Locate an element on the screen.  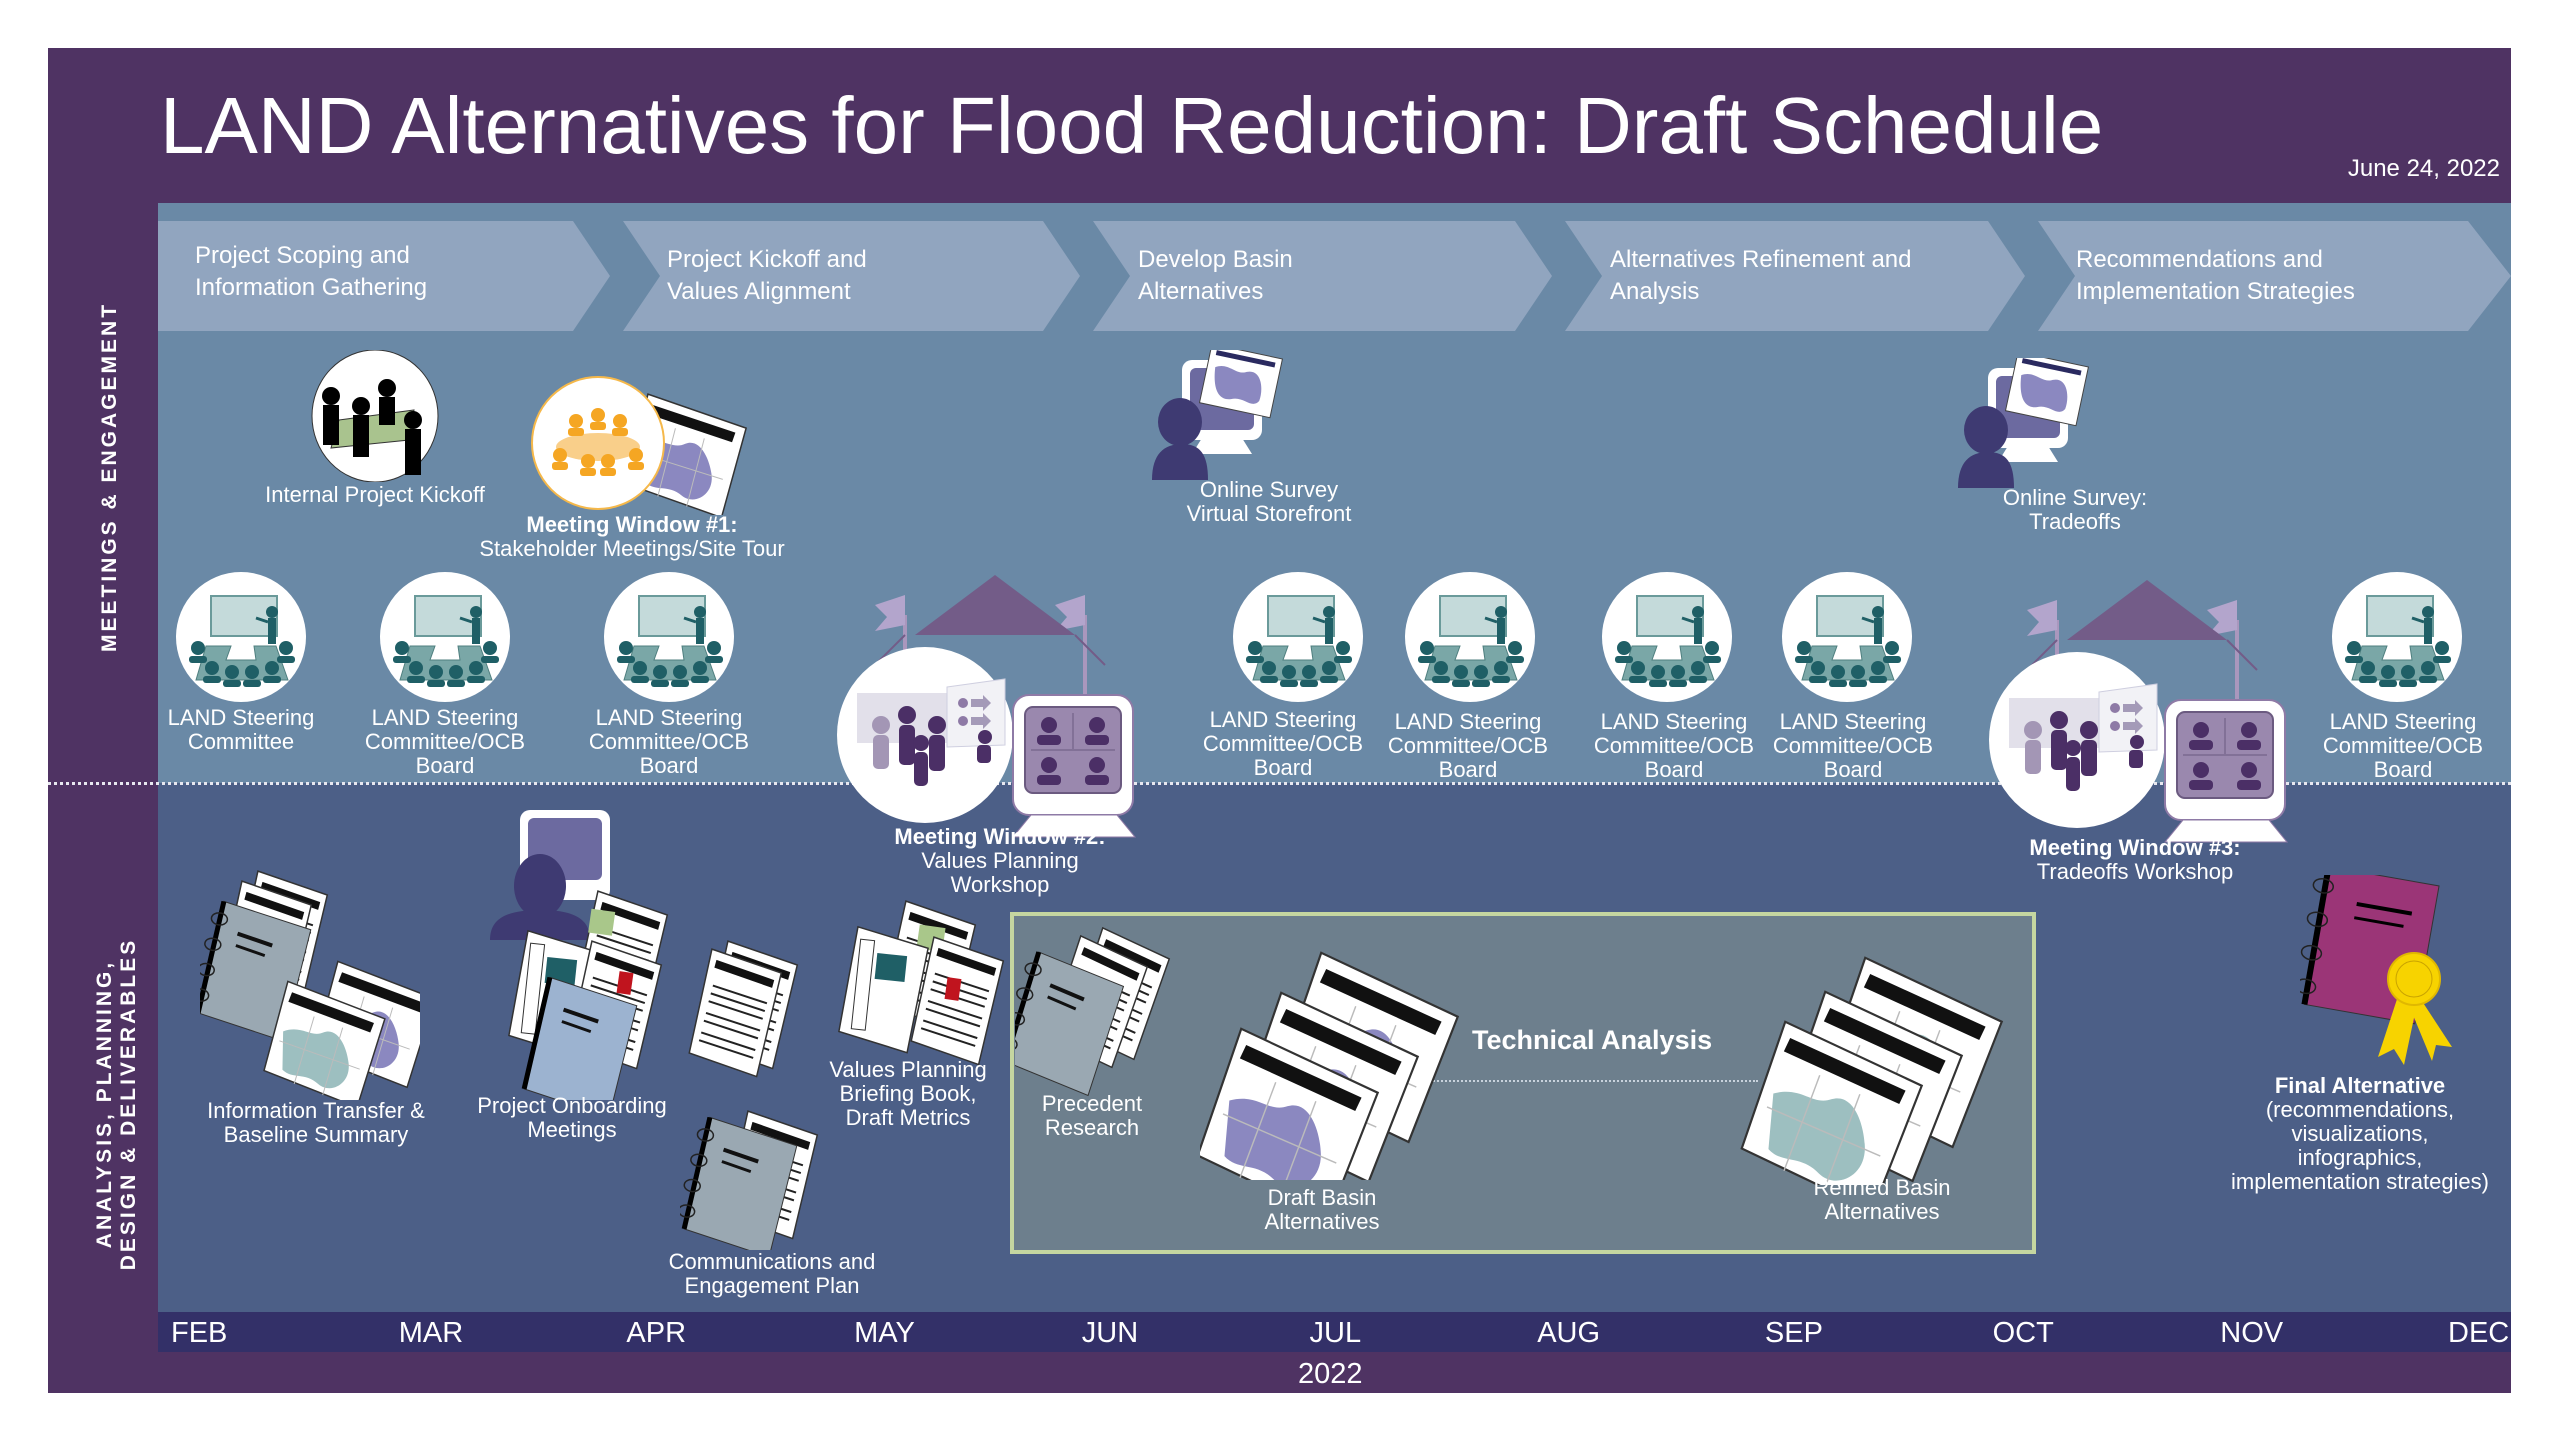
month-label-aug: AUG is located at coordinates (1569, 1333).